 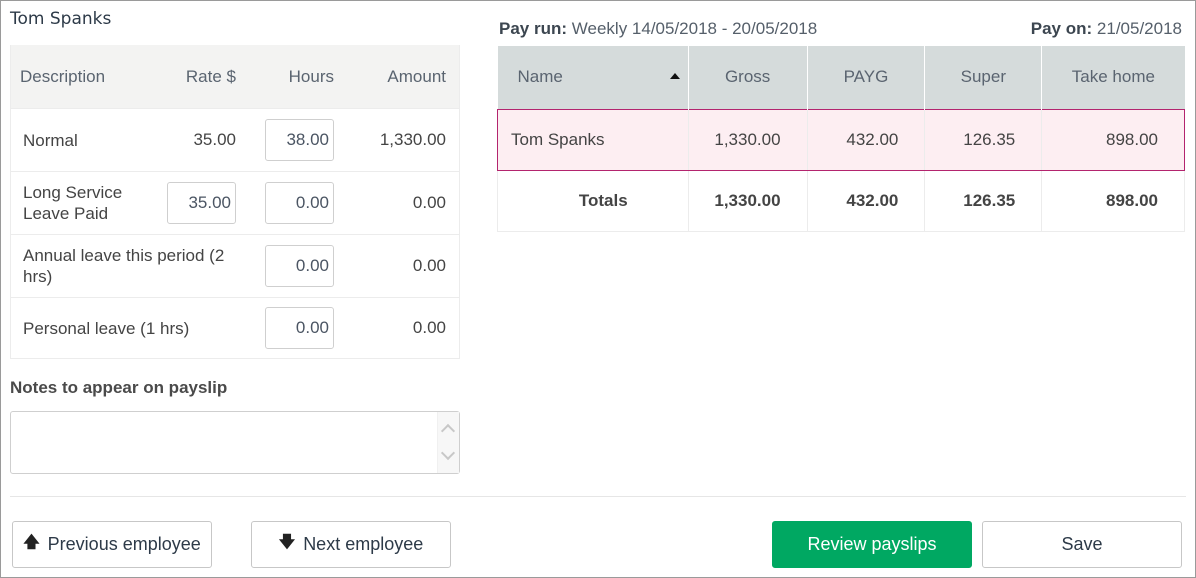 What do you see at coordinates (1082, 544) in the screenshot?
I see `save-button: Save` at bounding box center [1082, 544].